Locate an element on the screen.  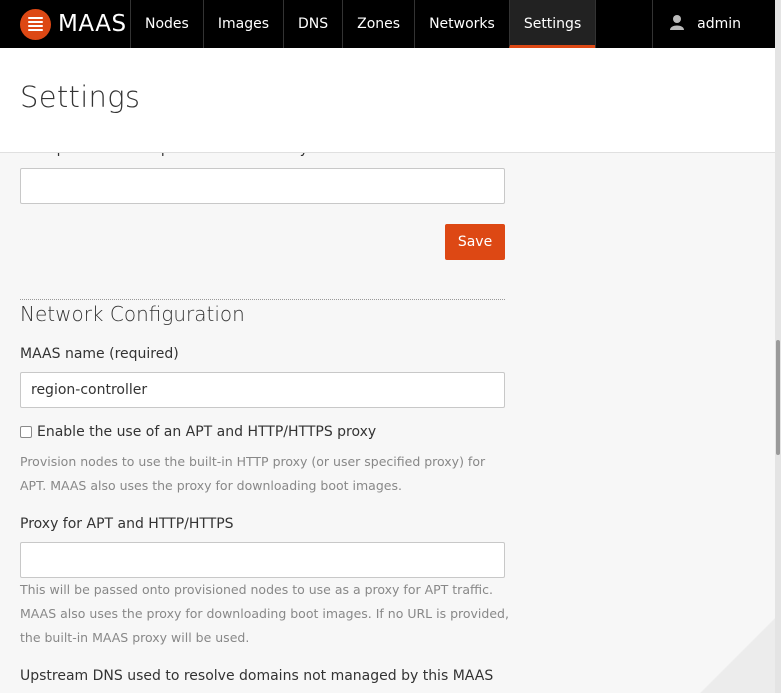
enable-proxy-checkbox is located at coordinates (26, 432).